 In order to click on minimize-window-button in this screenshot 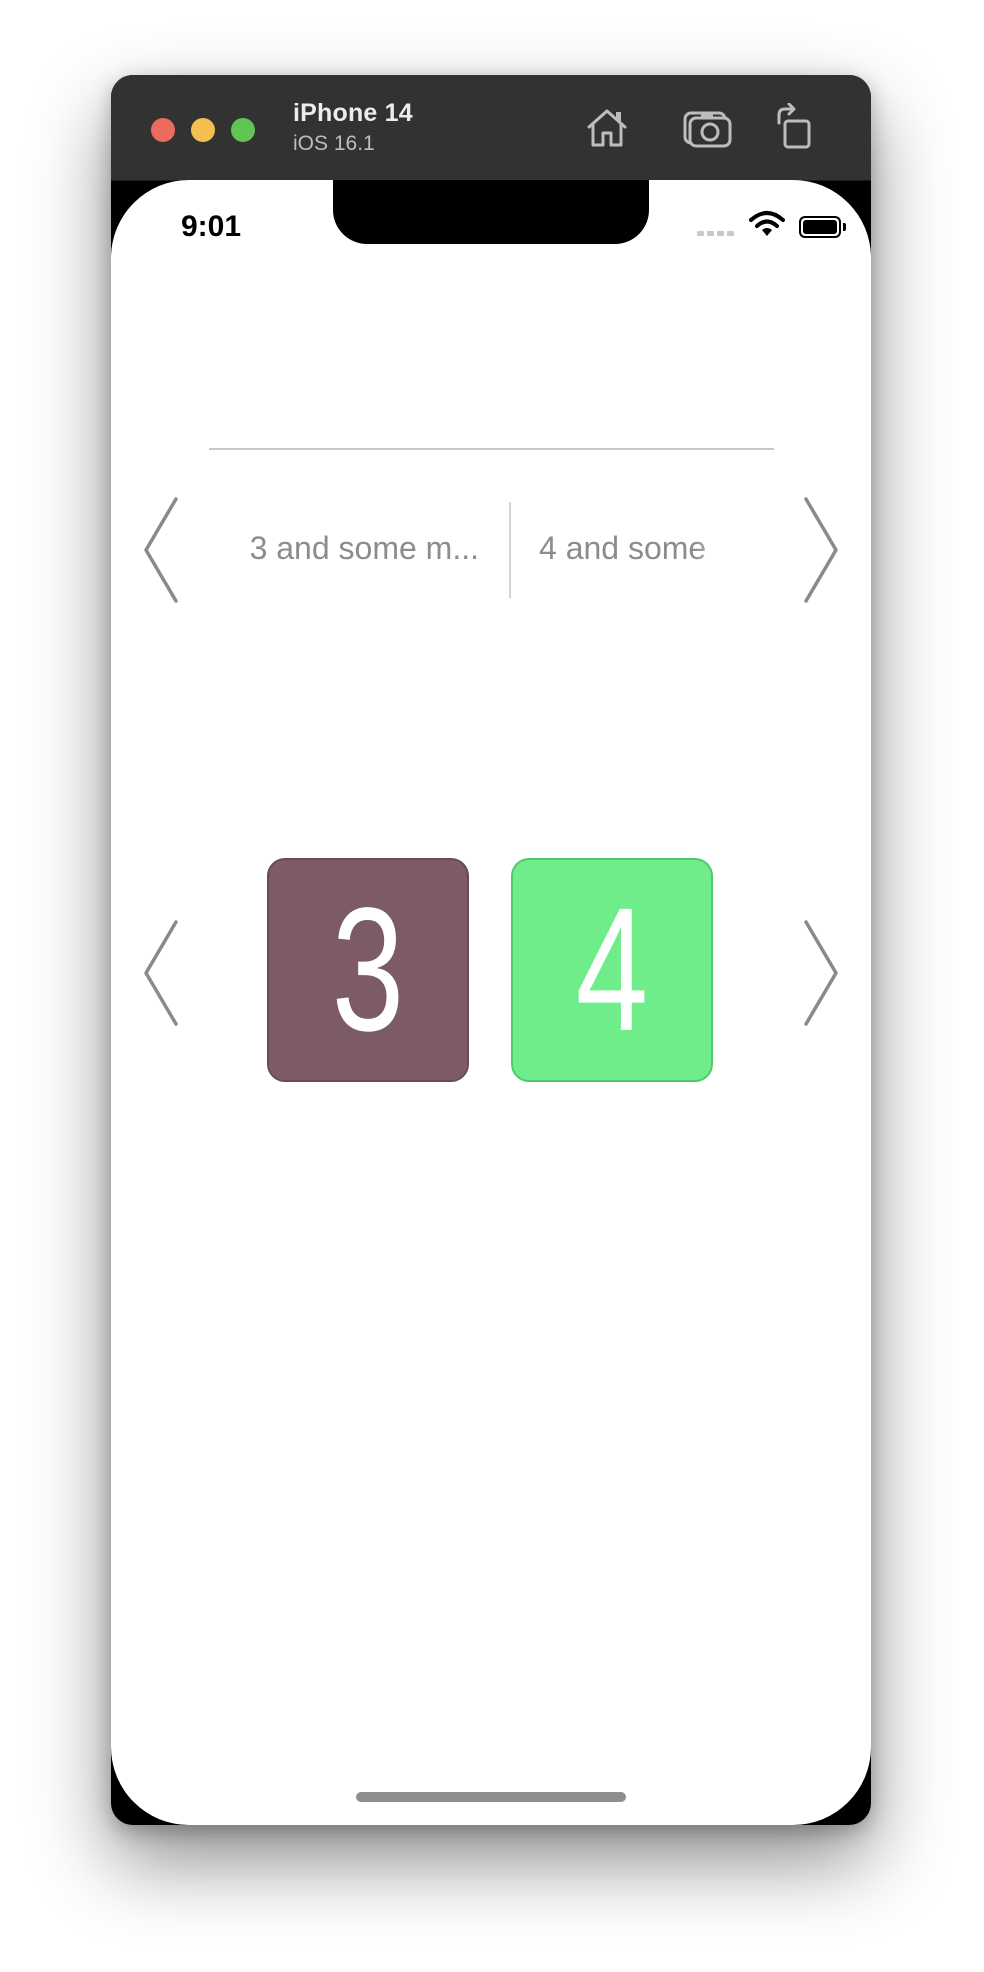, I will do `click(203, 130)`.